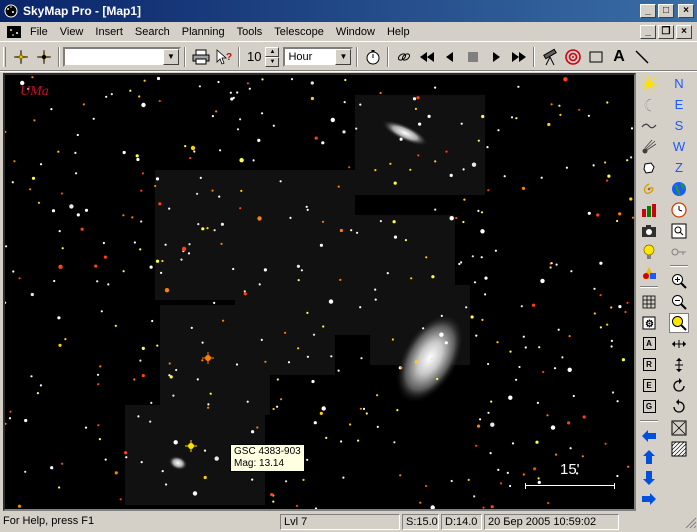  I want to click on menu-insert: Insert, so click(109, 32).